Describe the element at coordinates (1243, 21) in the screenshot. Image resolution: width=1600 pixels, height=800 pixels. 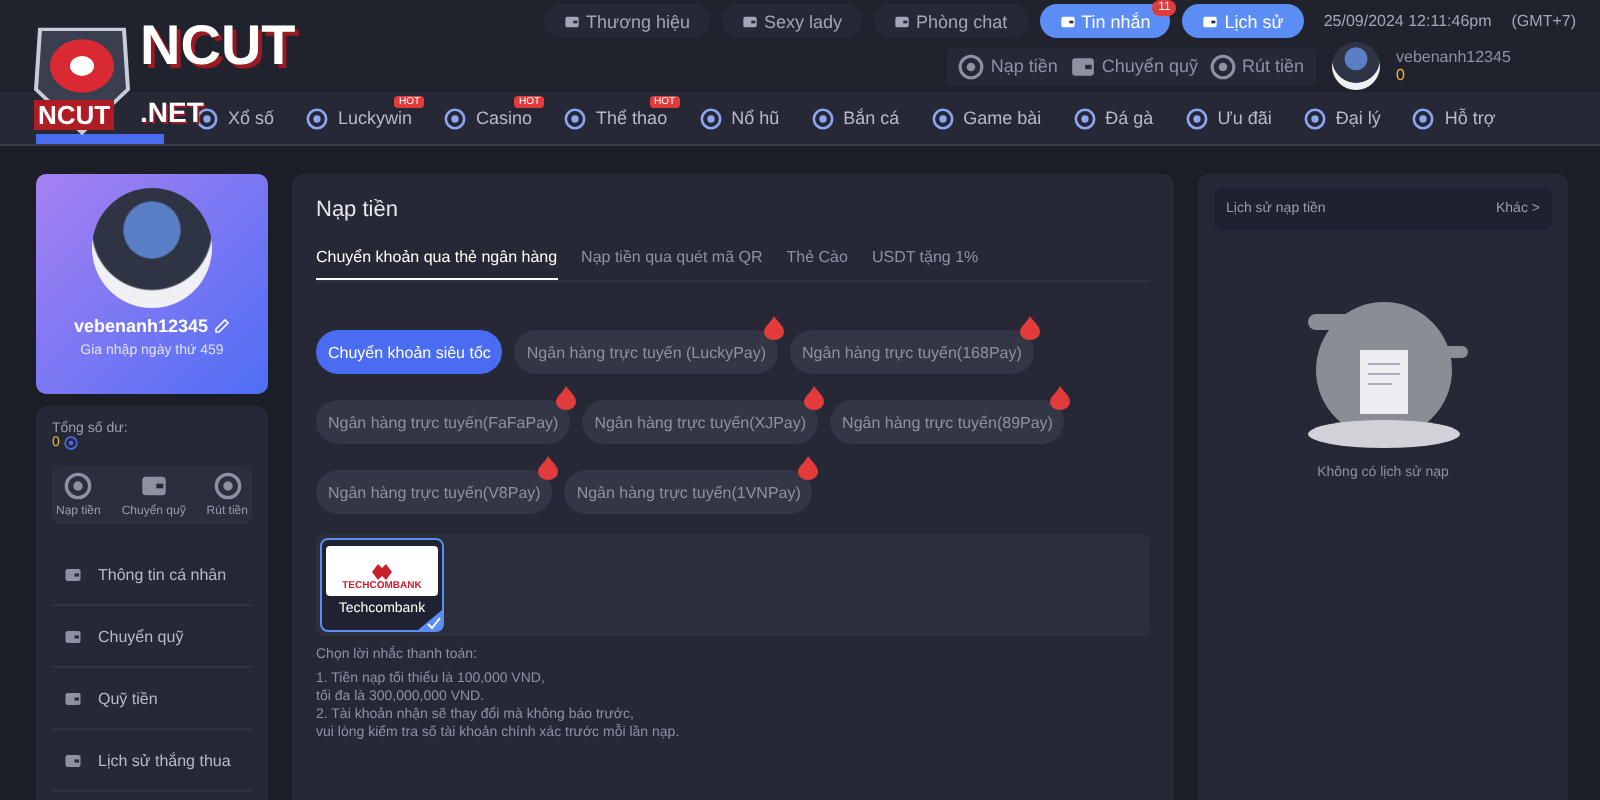
I see `top-link: Lịch sử` at that location.